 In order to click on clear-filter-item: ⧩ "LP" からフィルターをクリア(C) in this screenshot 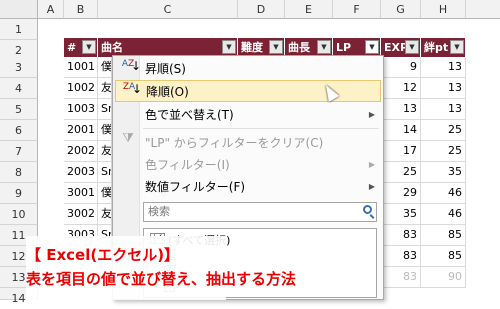, I will do `click(248, 143)`.